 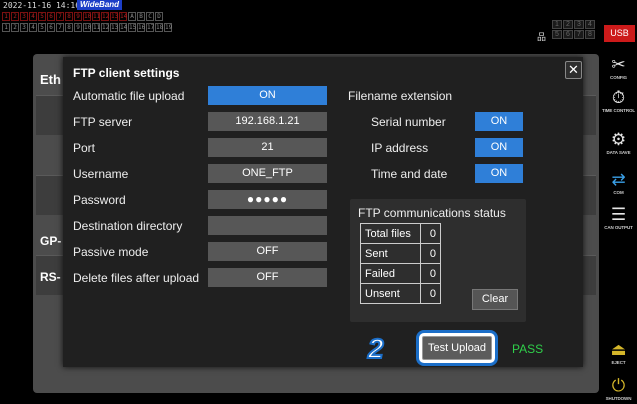 I want to click on data-save-icon: ⚙, so click(x=618, y=139).